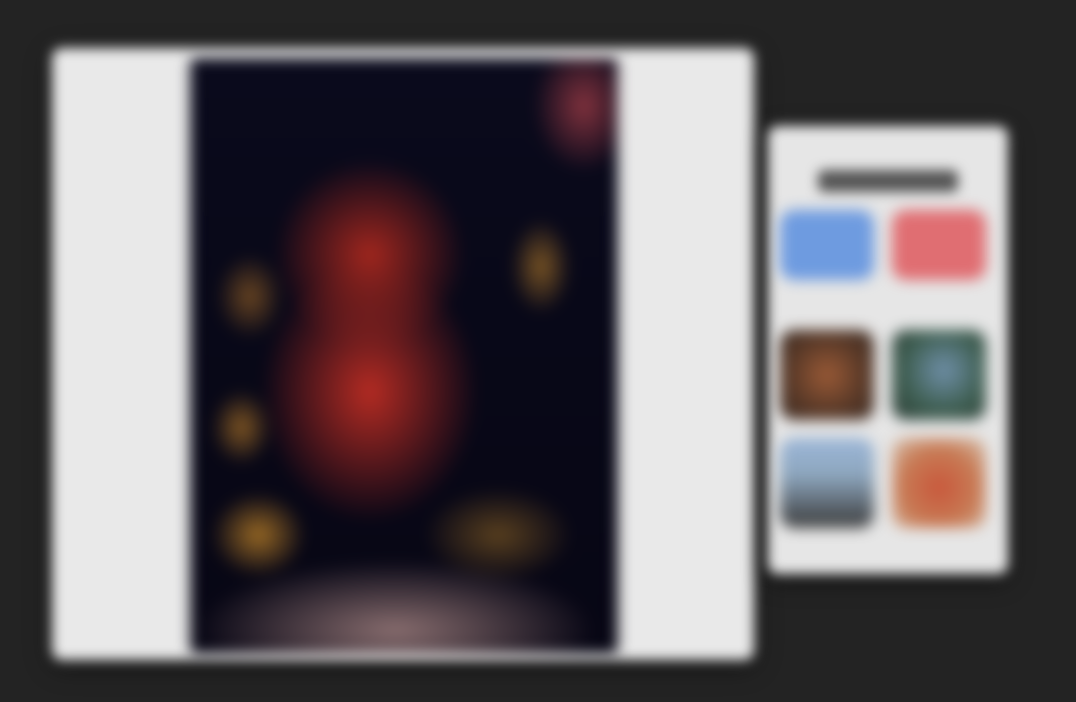 The width and height of the screenshot is (1076, 702). What do you see at coordinates (939, 245) in the screenshot?
I see `red-tile` at bounding box center [939, 245].